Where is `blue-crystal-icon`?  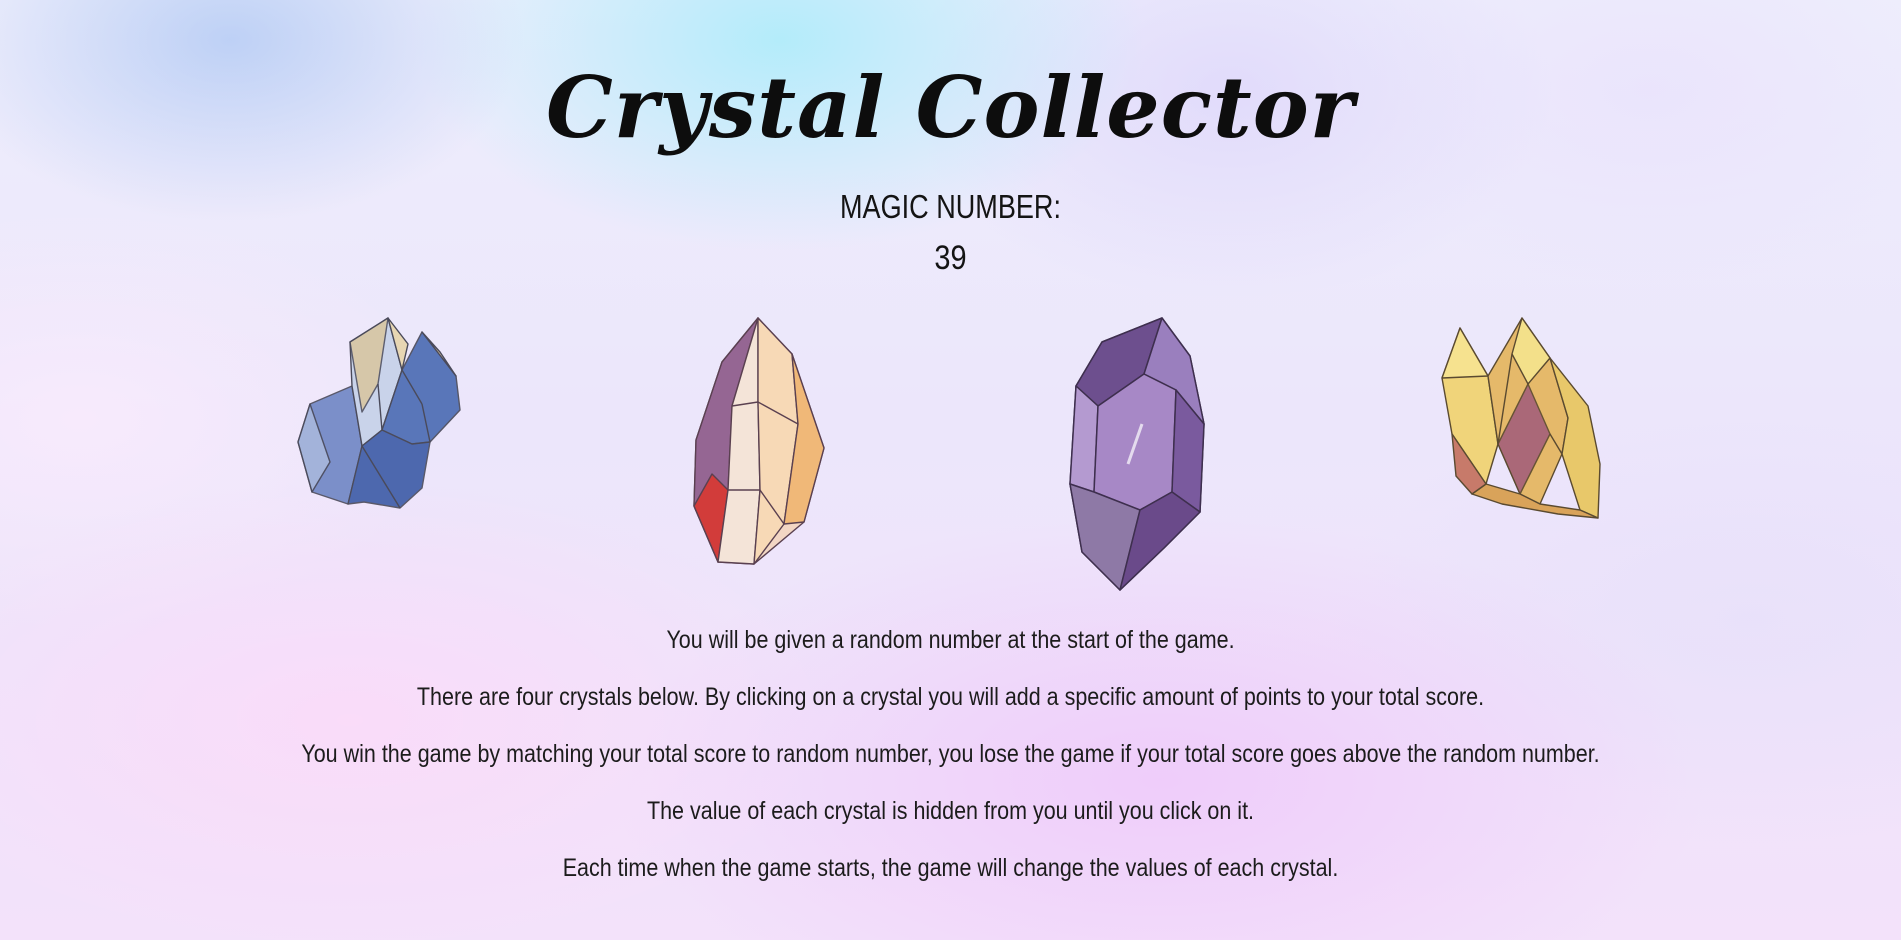 blue-crystal-icon is located at coordinates (379, 413).